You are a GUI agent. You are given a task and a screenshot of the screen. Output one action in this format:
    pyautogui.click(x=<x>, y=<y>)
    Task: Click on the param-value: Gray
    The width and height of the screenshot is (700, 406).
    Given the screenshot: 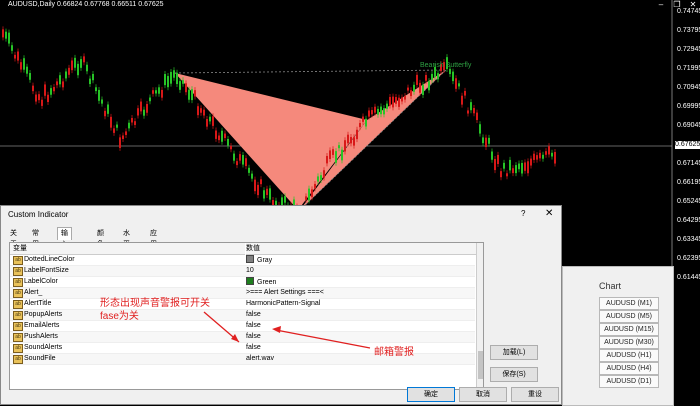 What is the action you would take?
    pyautogui.click(x=259, y=260)
    